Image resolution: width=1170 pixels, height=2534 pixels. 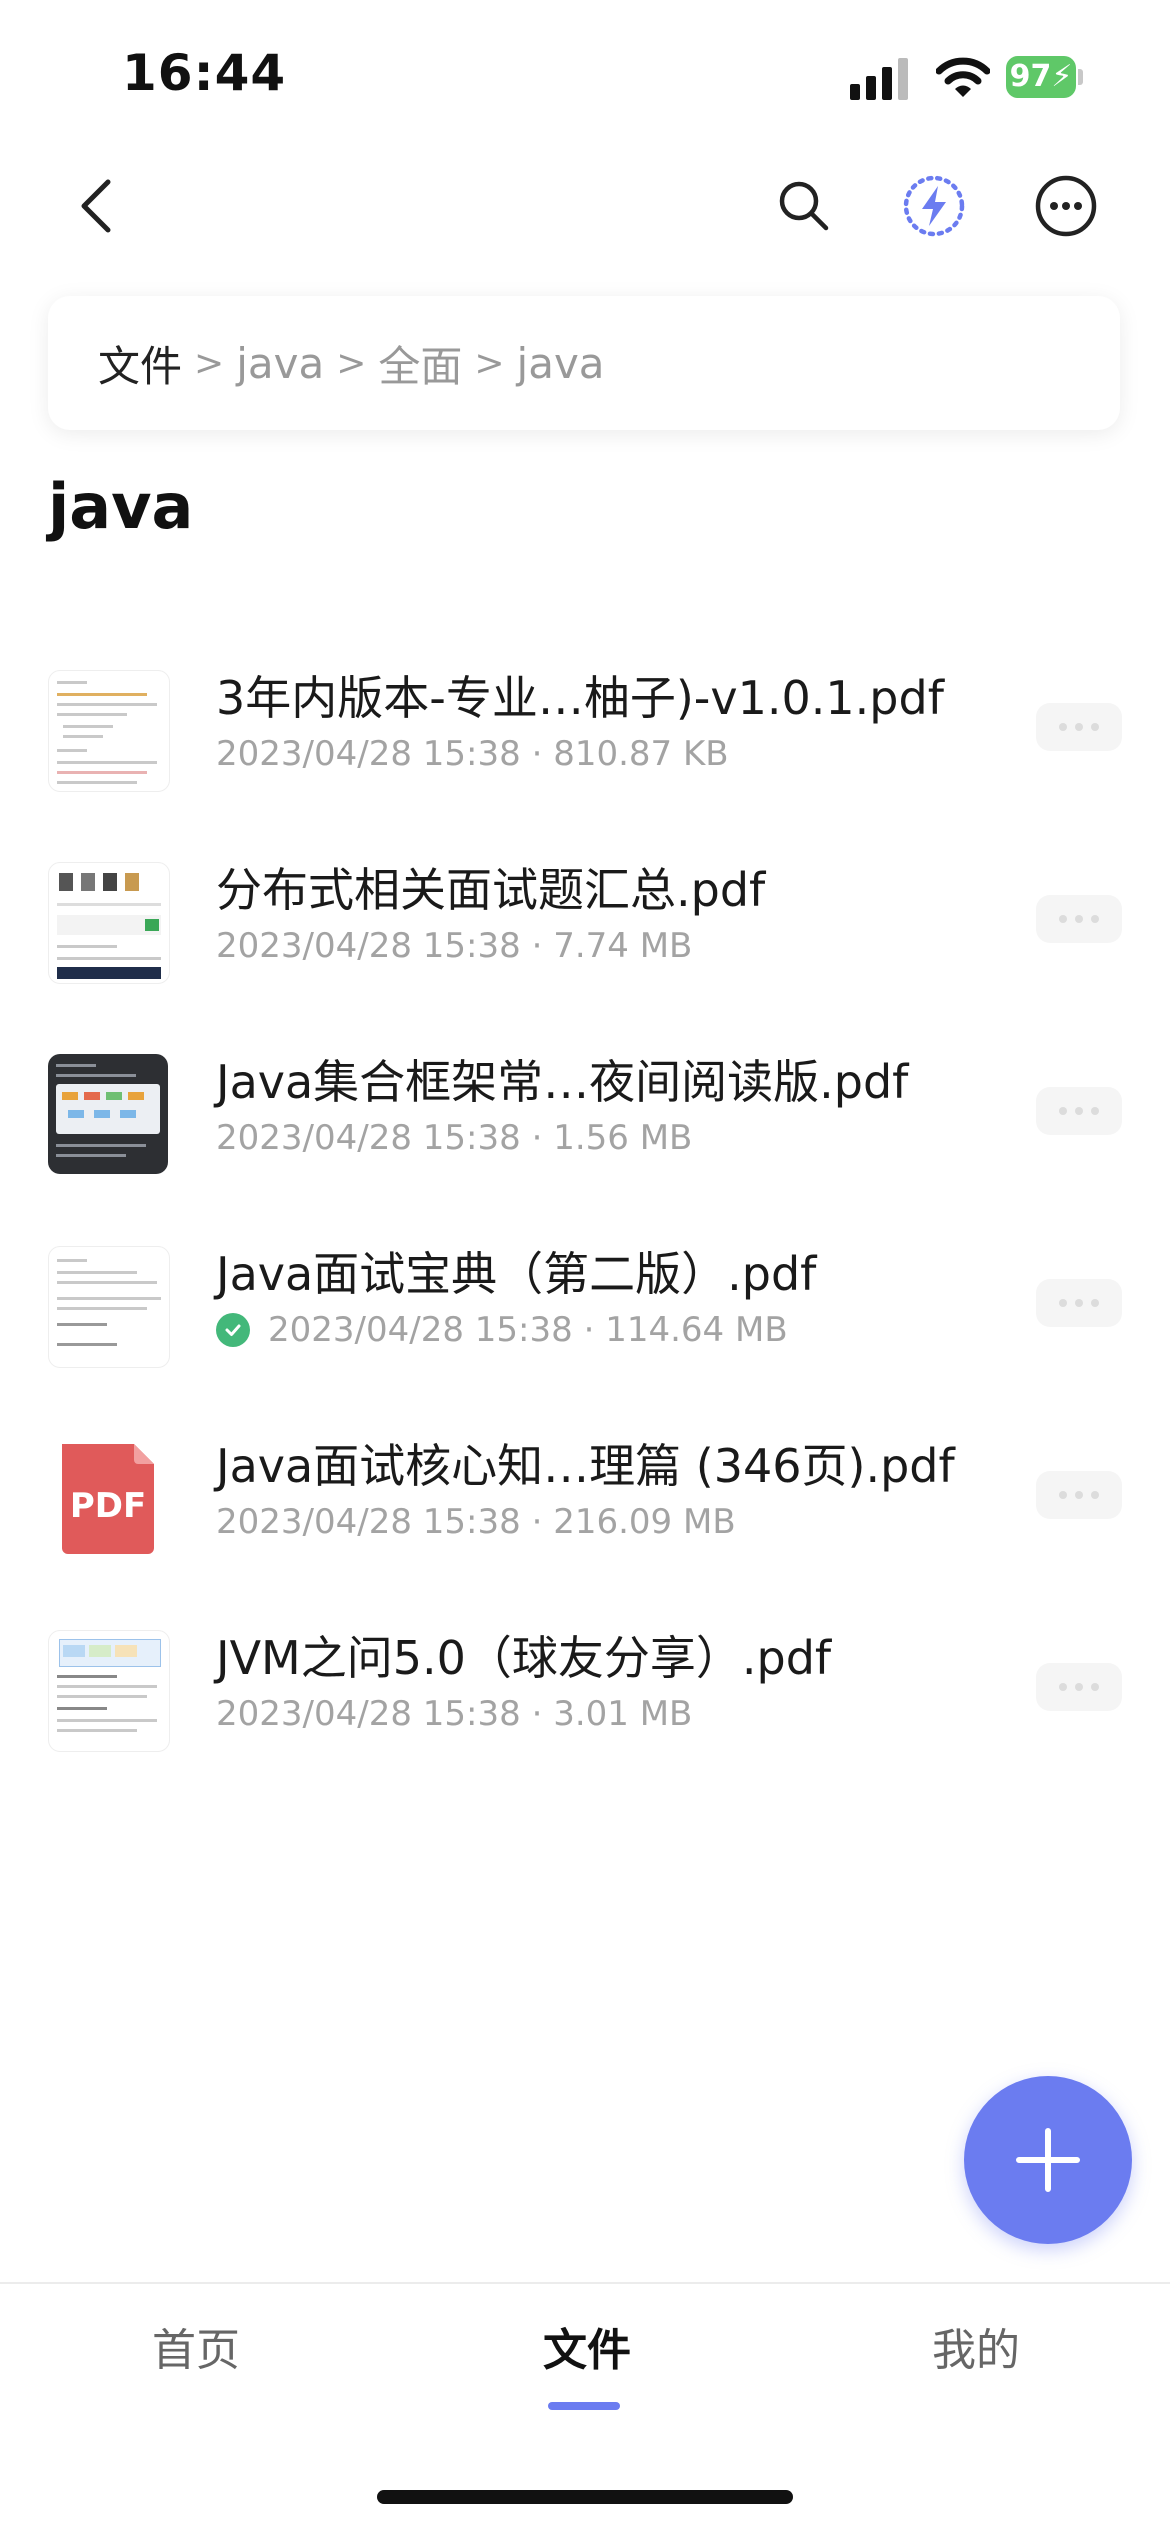 I want to click on file-meta: 2023/04/28 15:38 · 114.64 MB, so click(x=502, y=1330).